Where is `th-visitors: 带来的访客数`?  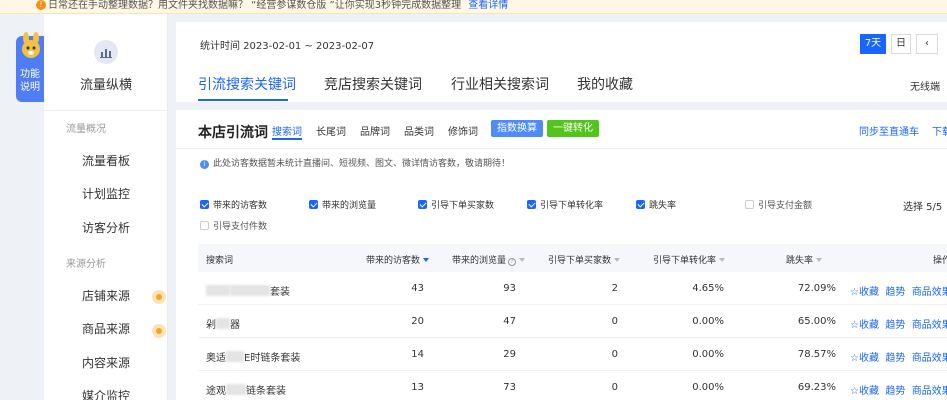 th-visitors: 带来的访客数 is located at coordinates (398, 259).